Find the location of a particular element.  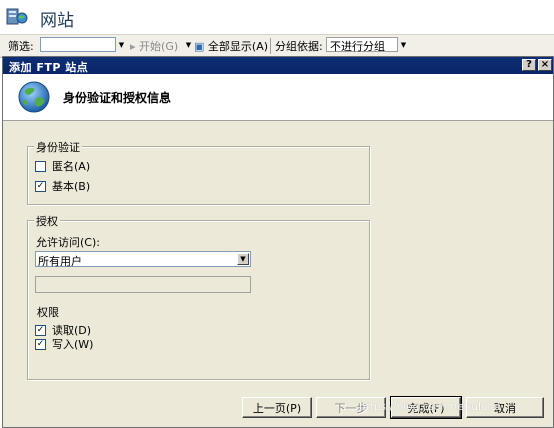

allow-access-select: 所有用户 ▼ is located at coordinates (143, 259).